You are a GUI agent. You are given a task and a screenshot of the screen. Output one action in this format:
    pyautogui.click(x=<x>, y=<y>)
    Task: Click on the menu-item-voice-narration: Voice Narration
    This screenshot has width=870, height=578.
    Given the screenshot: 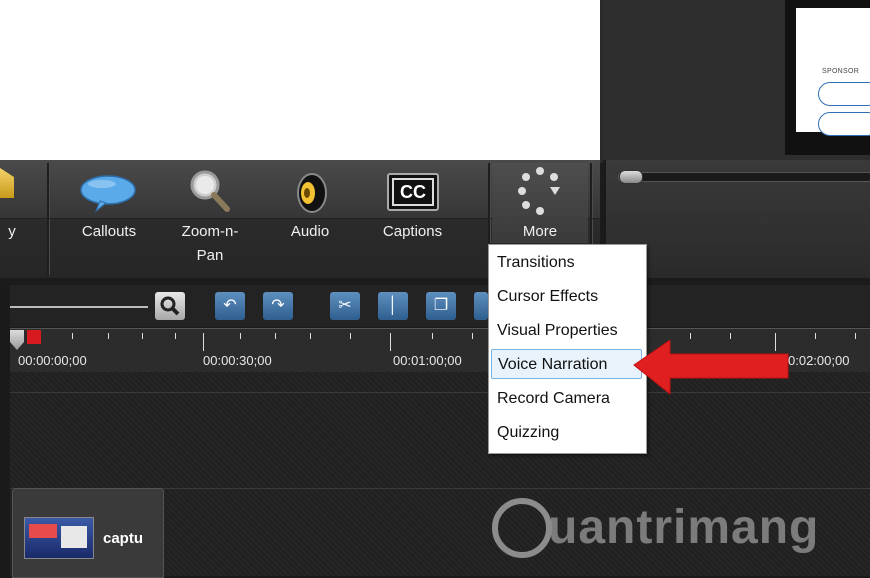 What is the action you would take?
    pyautogui.click(x=566, y=364)
    